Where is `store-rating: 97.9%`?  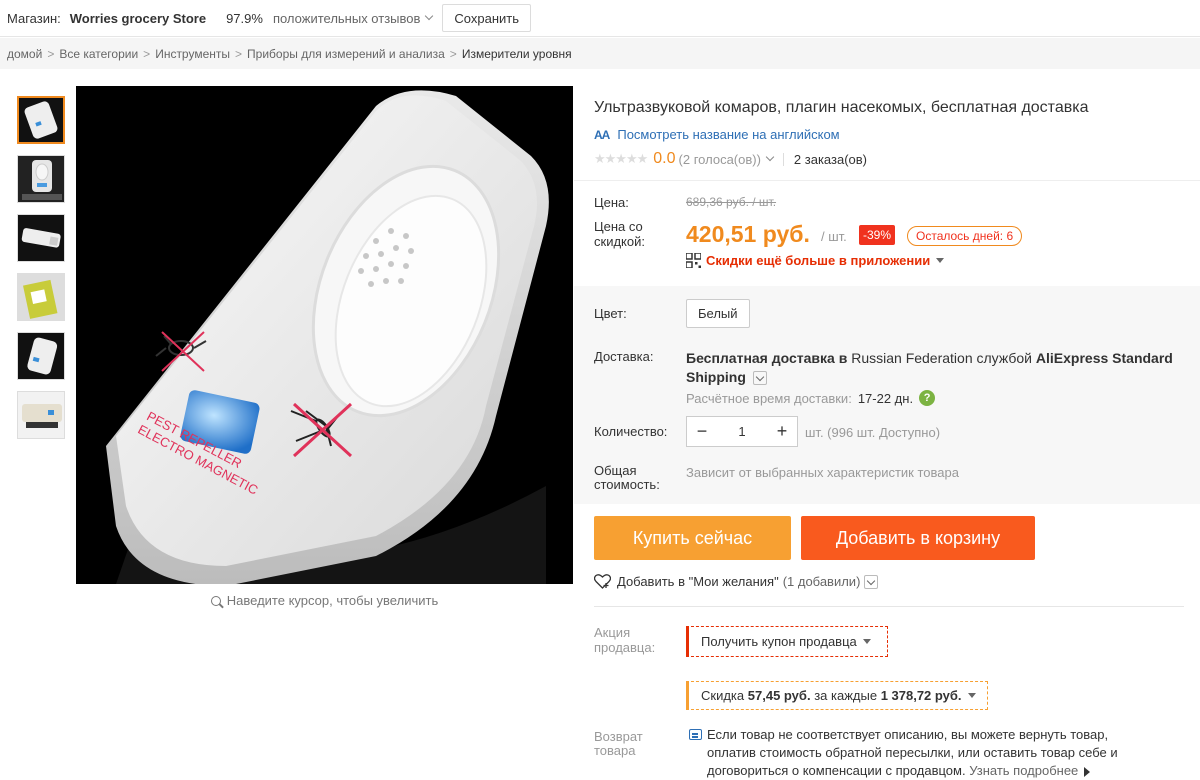 store-rating: 97.9% is located at coordinates (244, 18).